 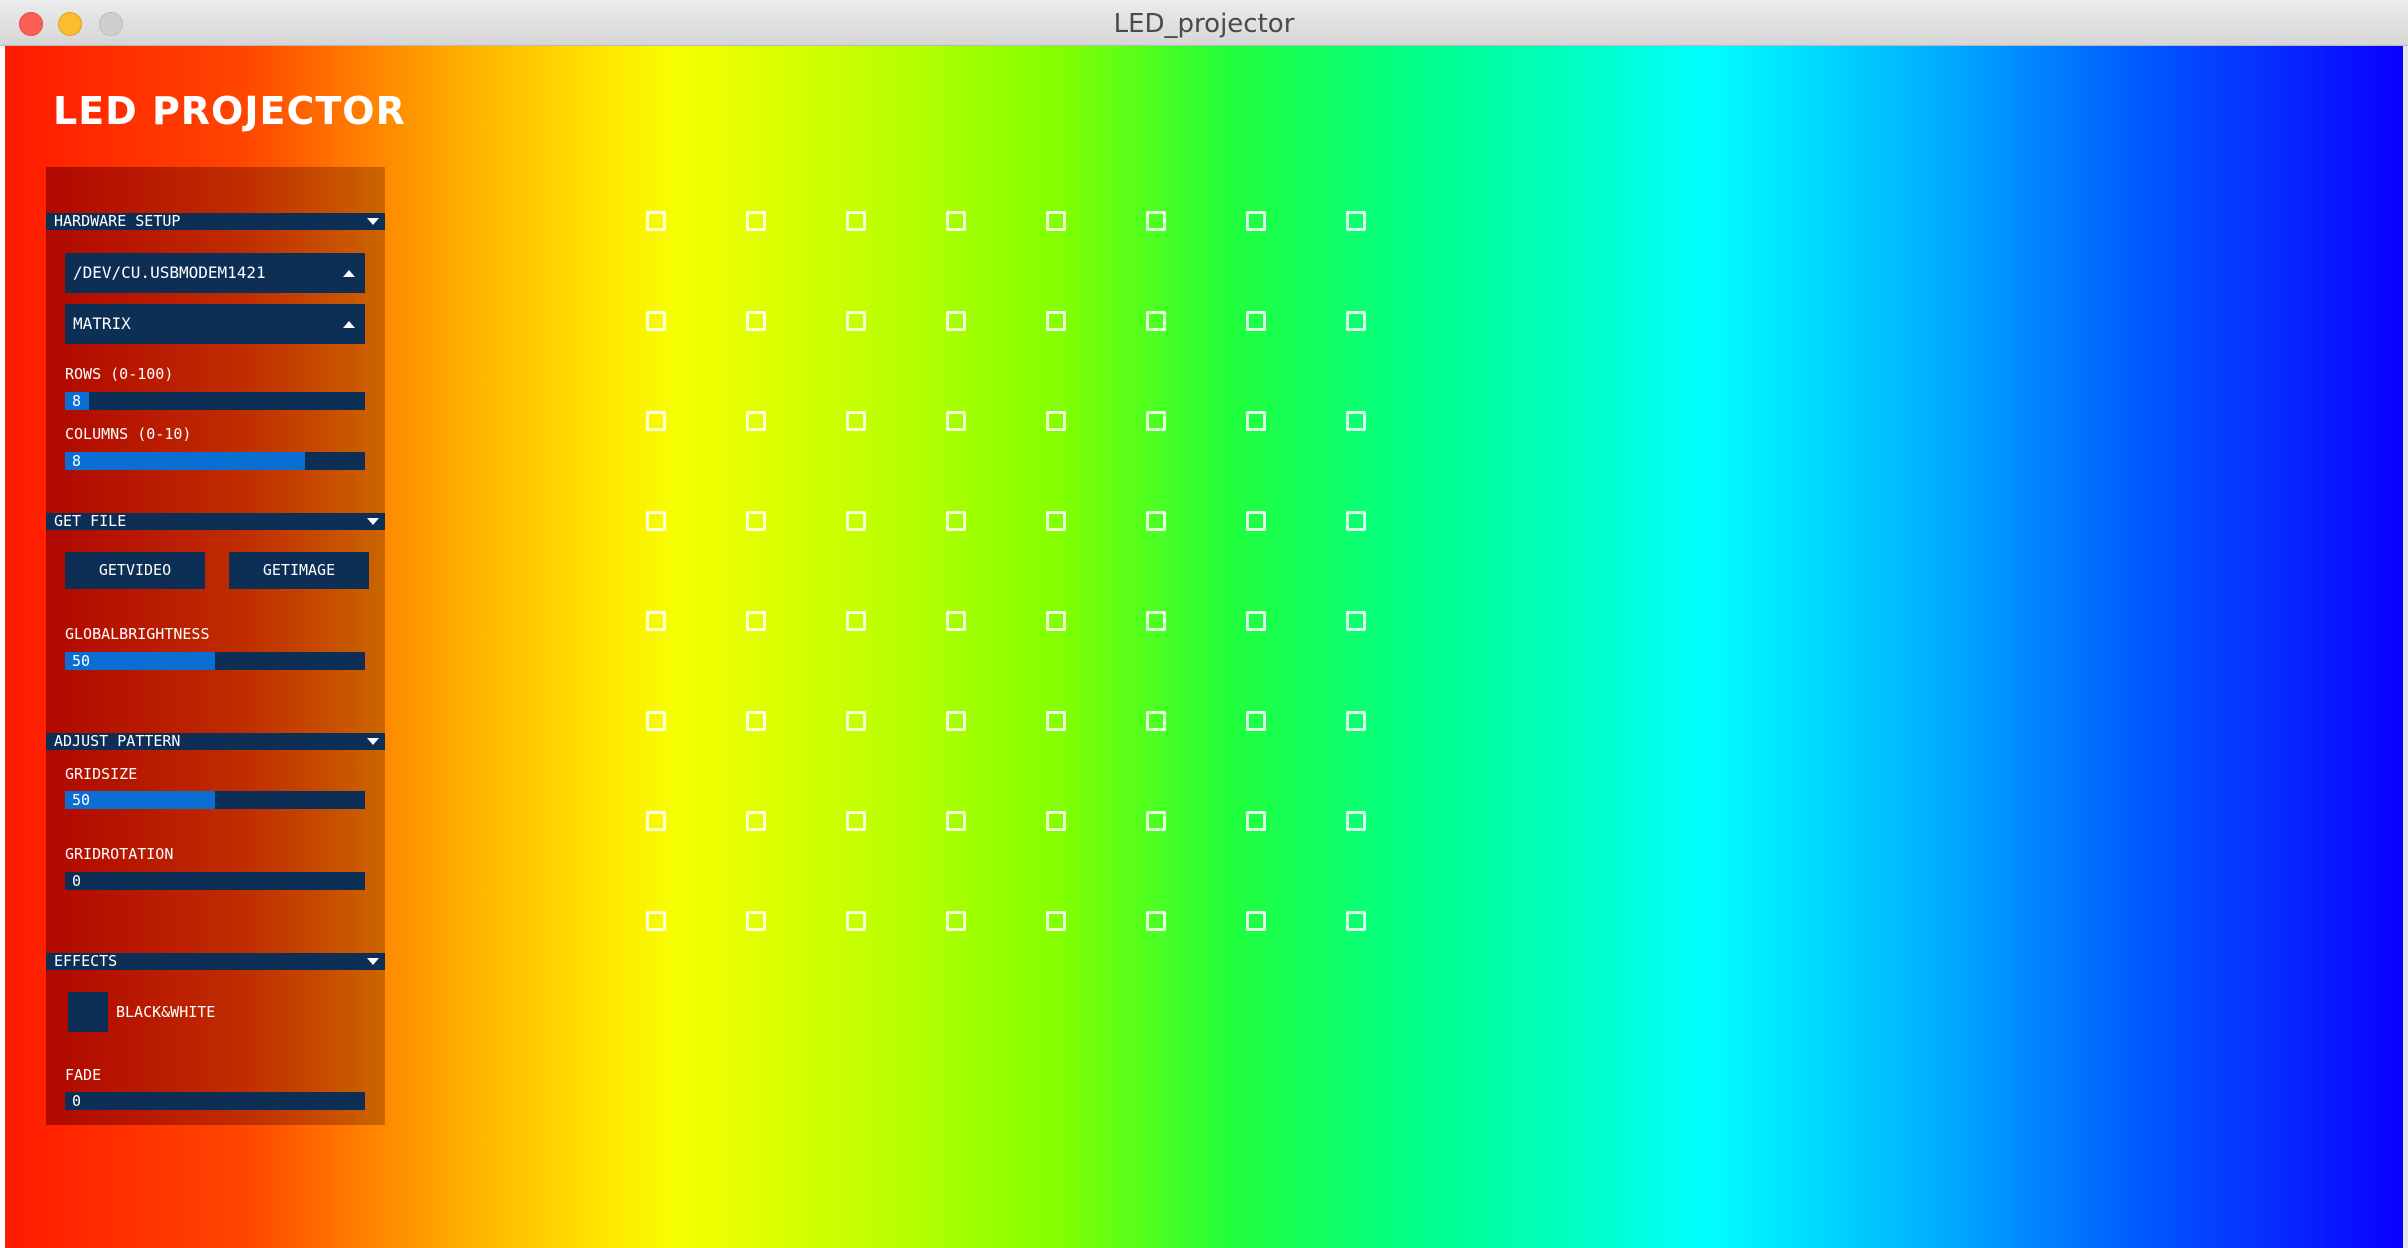 I want to click on get-file-header: GET FILE, so click(x=215, y=521).